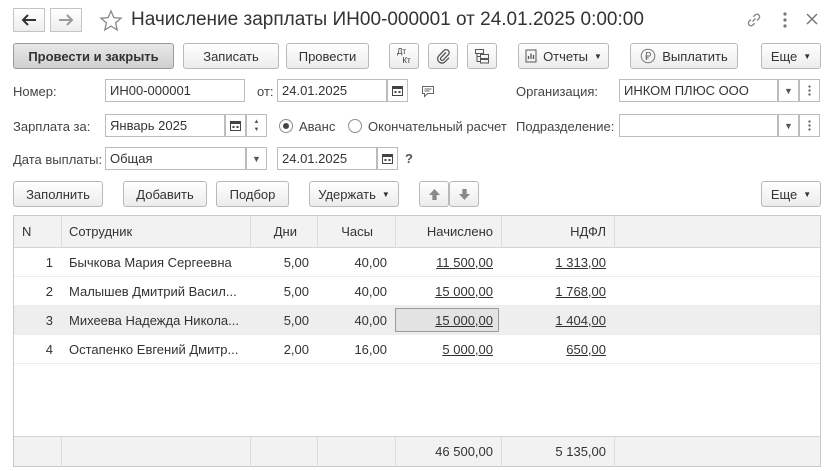  Describe the element at coordinates (175, 90) in the screenshot. I see `number-field: ИН00-000001` at that location.